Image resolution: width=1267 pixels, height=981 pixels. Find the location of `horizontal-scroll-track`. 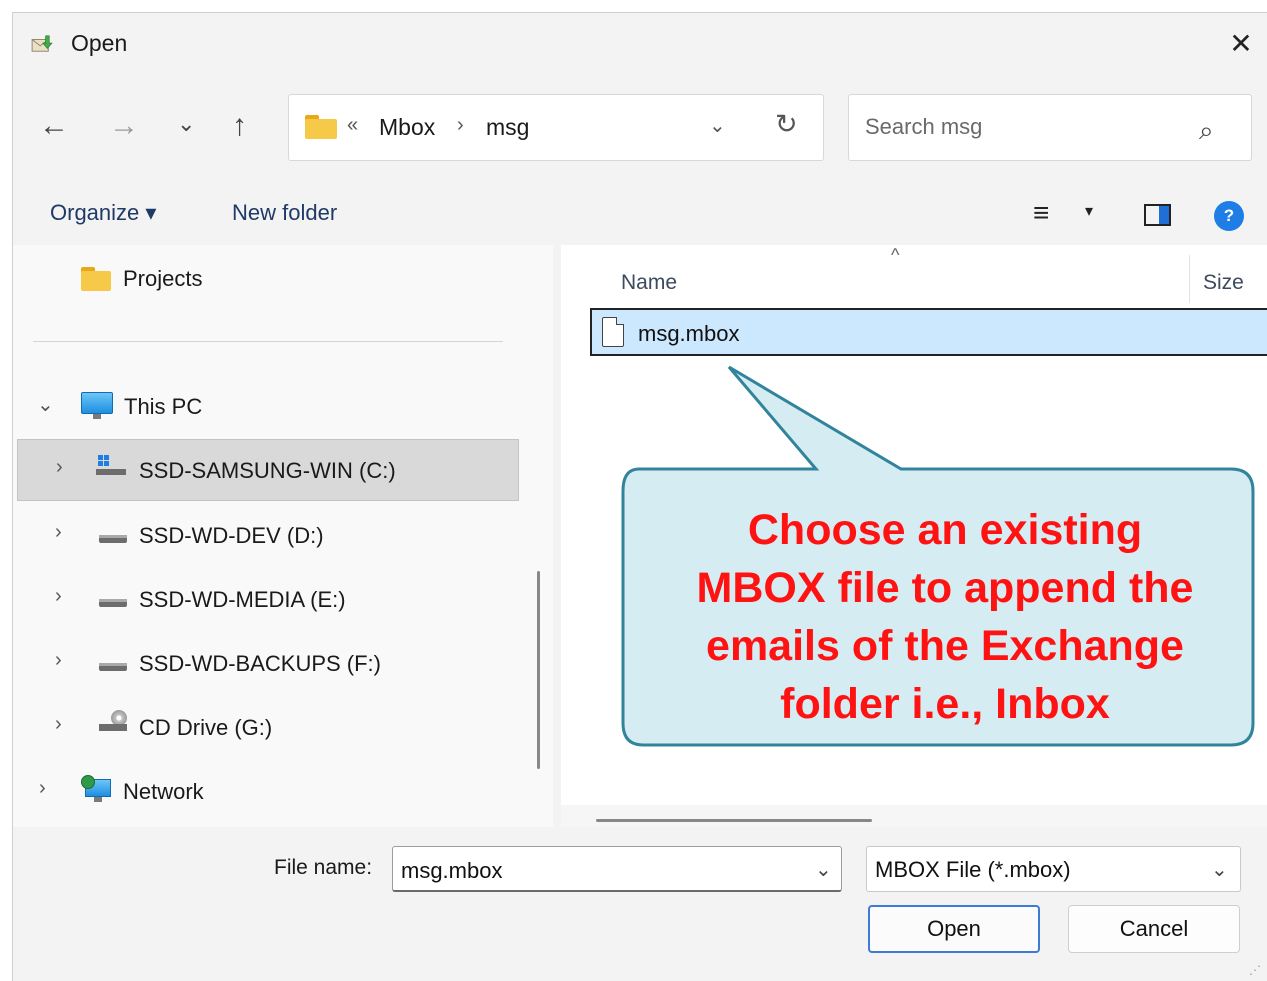

horizontal-scroll-track is located at coordinates (914, 816).